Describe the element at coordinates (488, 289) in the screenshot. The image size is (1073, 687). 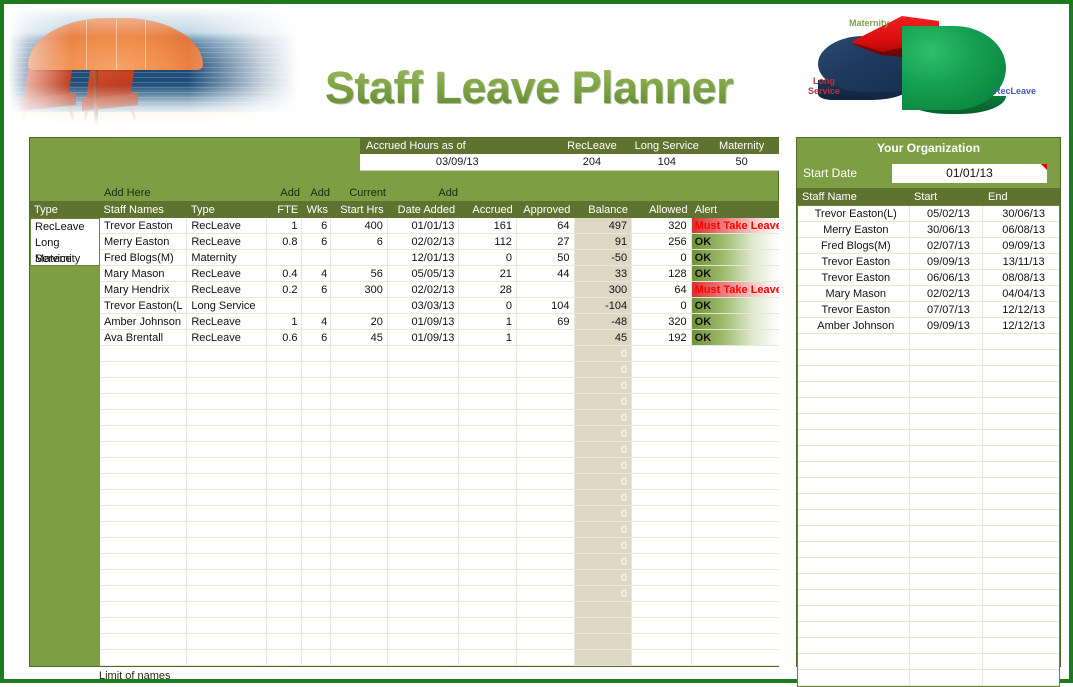
I see `cell-accrued: 28` at that location.